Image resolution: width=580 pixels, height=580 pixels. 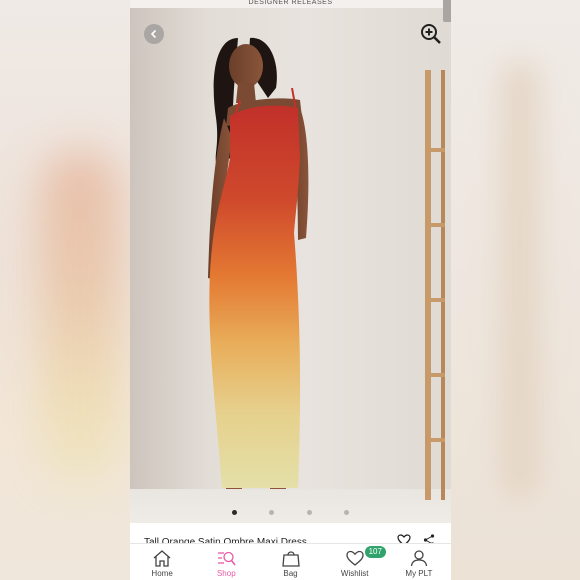 What do you see at coordinates (419, 573) in the screenshot?
I see `tab-label-my-plt: My PLT` at bounding box center [419, 573].